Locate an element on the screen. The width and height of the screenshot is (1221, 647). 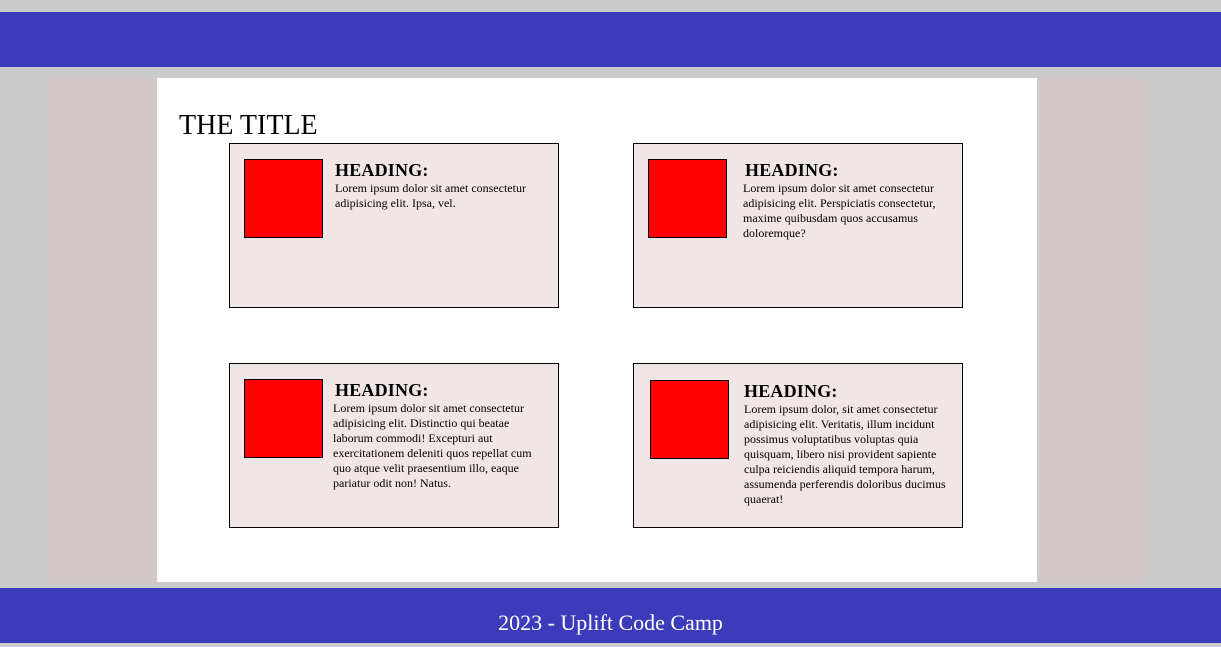
header-bar is located at coordinates (610, 39).